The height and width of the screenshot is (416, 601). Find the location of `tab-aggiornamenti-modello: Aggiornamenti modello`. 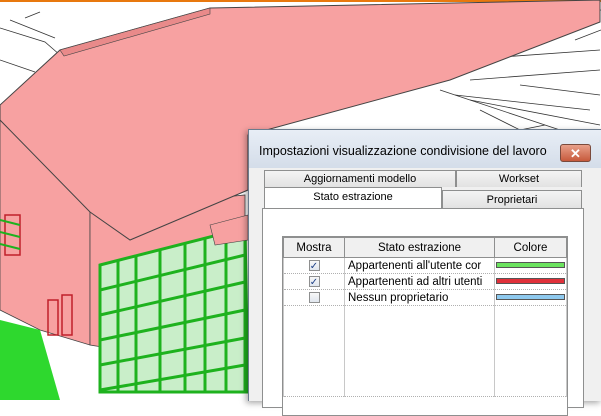

tab-aggiornamenti-modello: Aggiornamenti modello is located at coordinates (360, 178).